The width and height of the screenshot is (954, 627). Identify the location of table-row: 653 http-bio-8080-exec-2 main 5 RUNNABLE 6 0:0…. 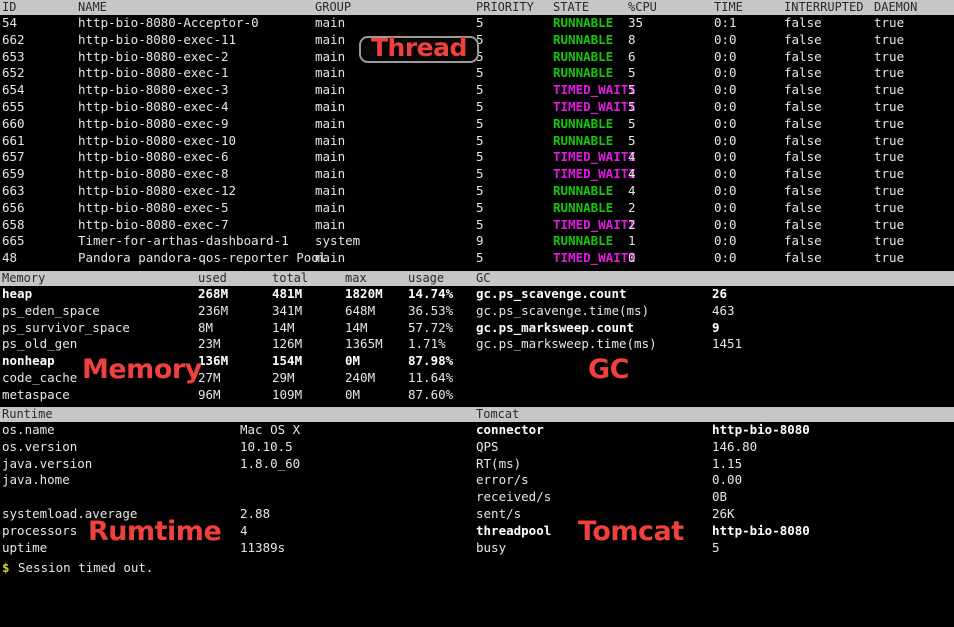
(477, 57).